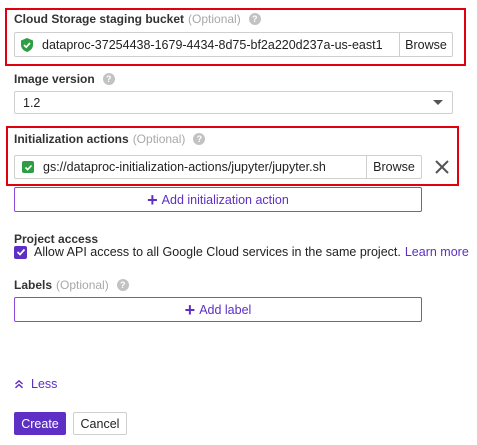 Image resolution: width=477 pixels, height=445 pixels. Describe the element at coordinates (225, 199) in the screenshot. I see `add-init-action-label: Add initialization action` at that location.